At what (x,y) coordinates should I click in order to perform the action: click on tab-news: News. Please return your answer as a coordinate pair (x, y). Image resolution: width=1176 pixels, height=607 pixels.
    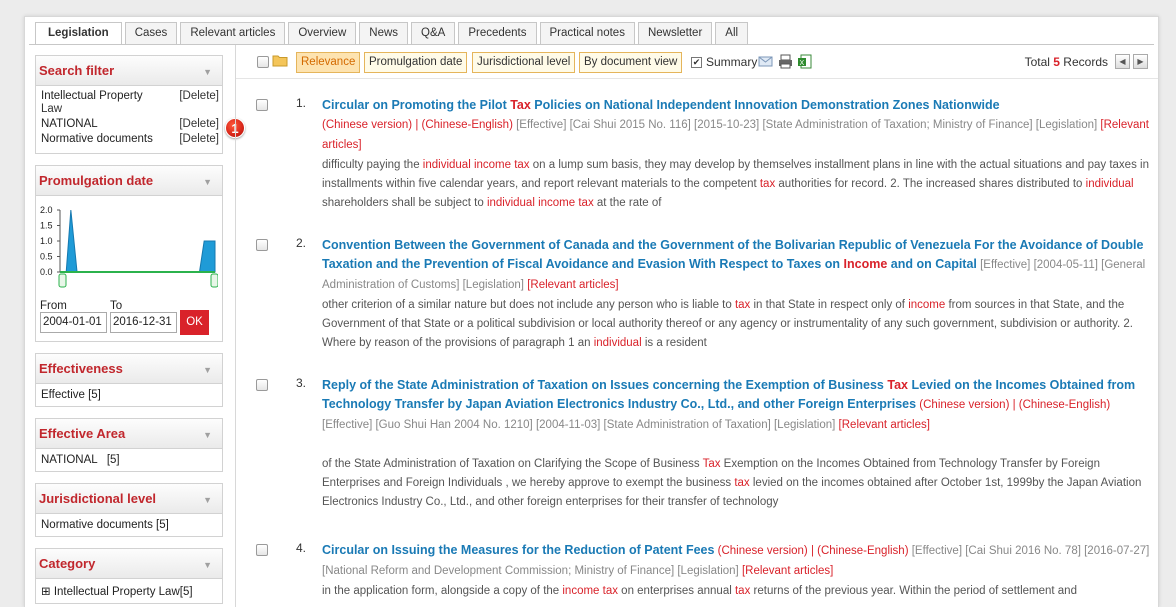
    Looking at the image, I should click on (384, 33).